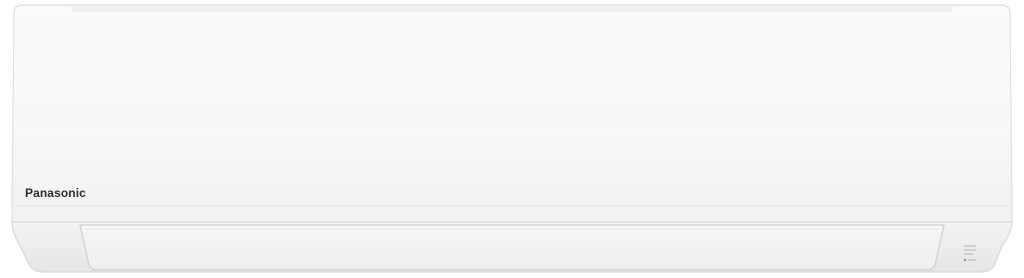  What do you see at coordinates (55, 193) in the screenshot?
I see `brand-logo: Panasonic` at bounding box center [55, 193].